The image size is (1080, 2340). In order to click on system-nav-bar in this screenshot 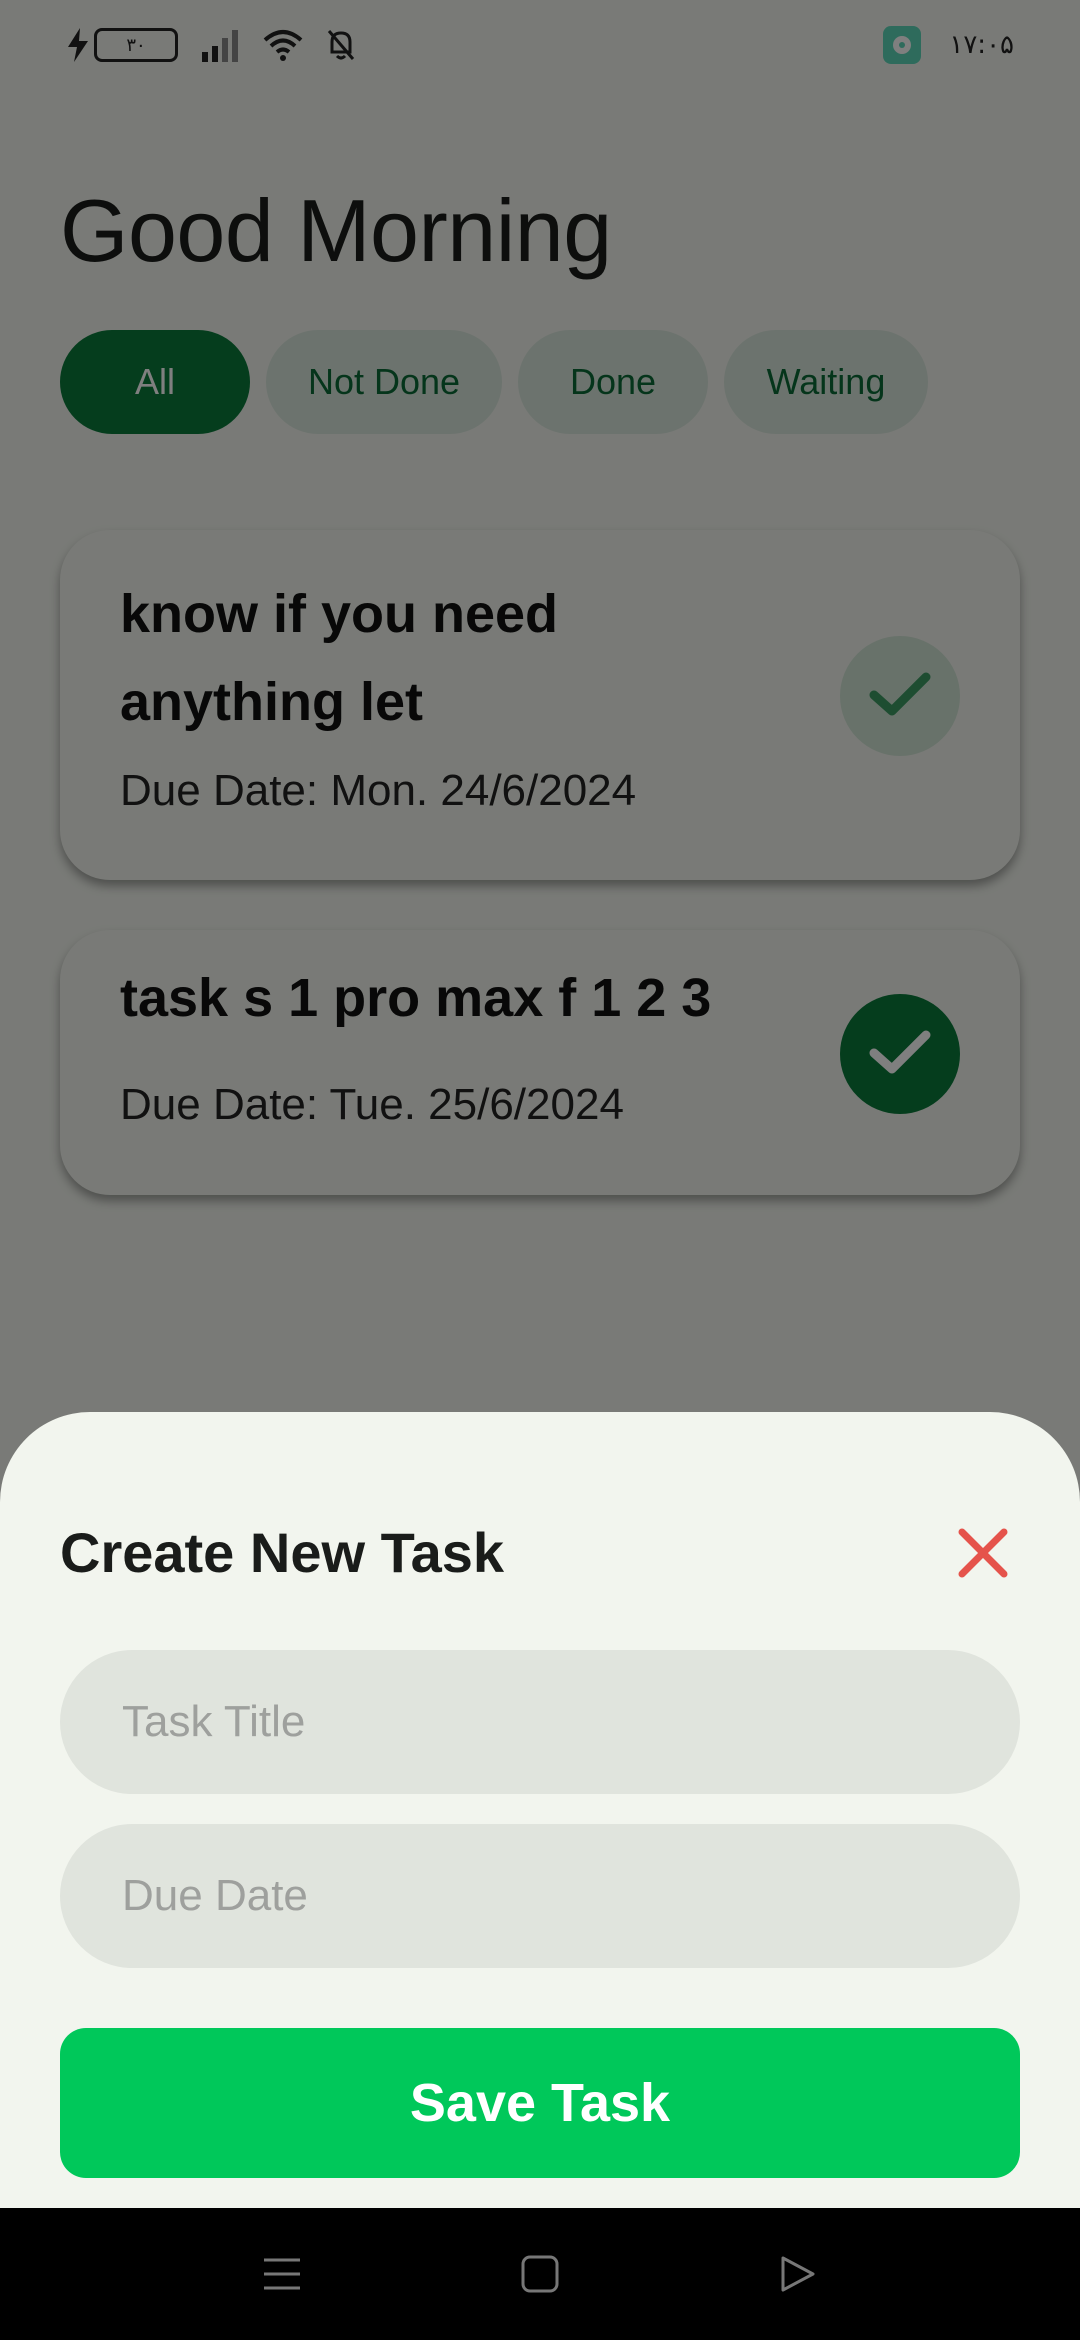, I will do `click(540, 2274)`.